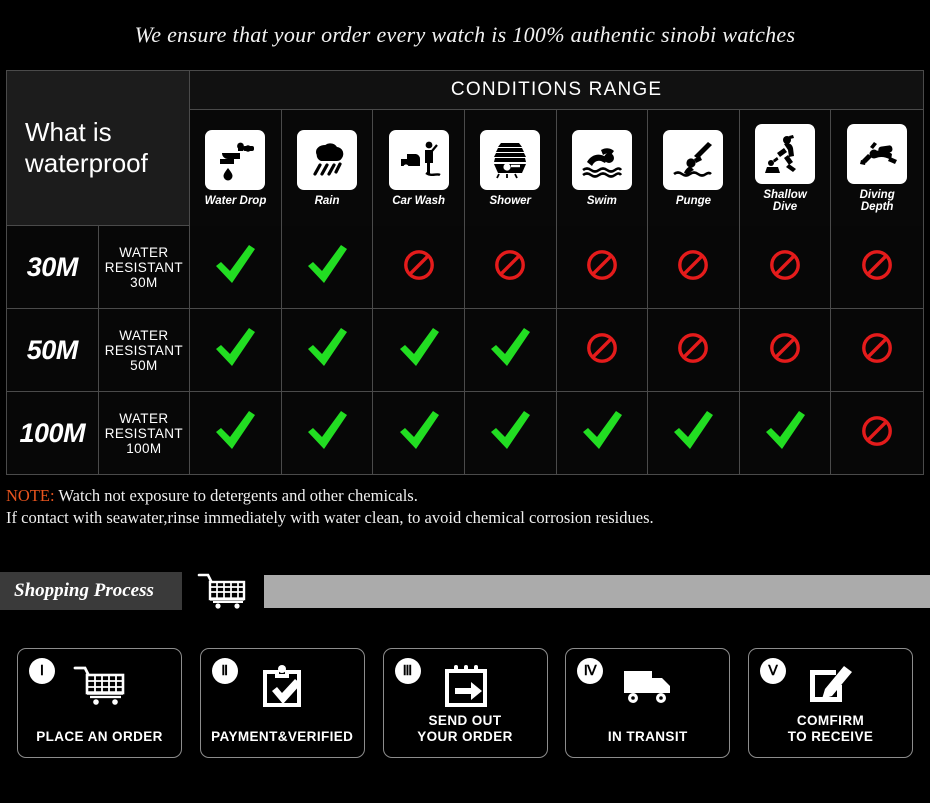  Describe the element at coordinates (830, 729) in the screenshot. I see `step-label: COMFIRM TO RECEIVE` at that location.